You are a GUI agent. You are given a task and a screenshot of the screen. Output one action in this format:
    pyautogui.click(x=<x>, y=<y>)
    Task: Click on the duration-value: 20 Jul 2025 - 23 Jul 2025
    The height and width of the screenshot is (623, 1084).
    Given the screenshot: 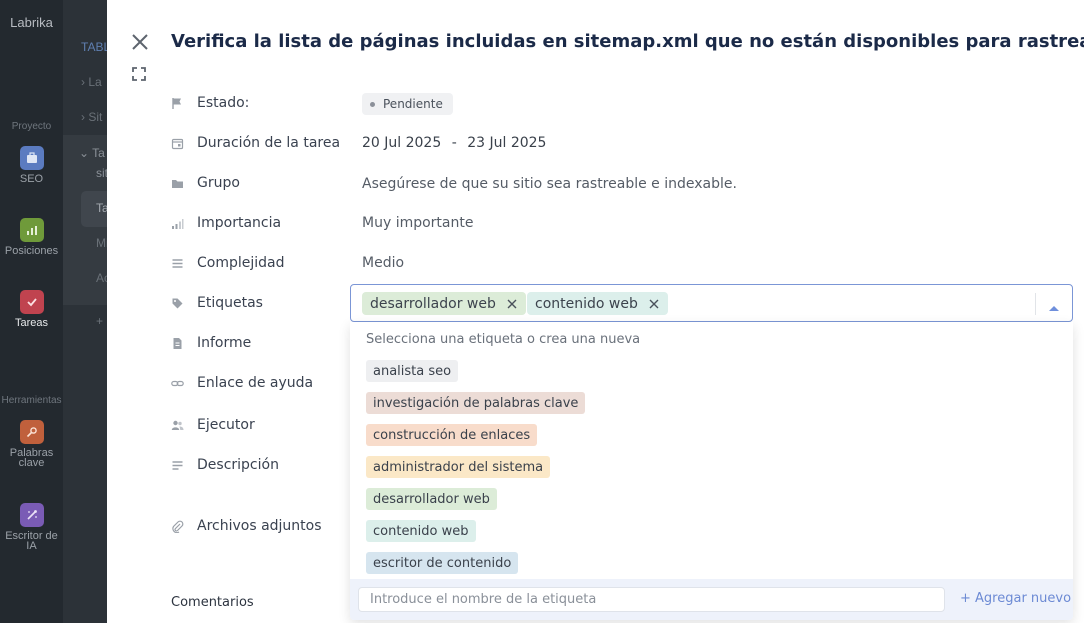 What is the action you would take?
    pyautogui.click(x=454, y=143)
    